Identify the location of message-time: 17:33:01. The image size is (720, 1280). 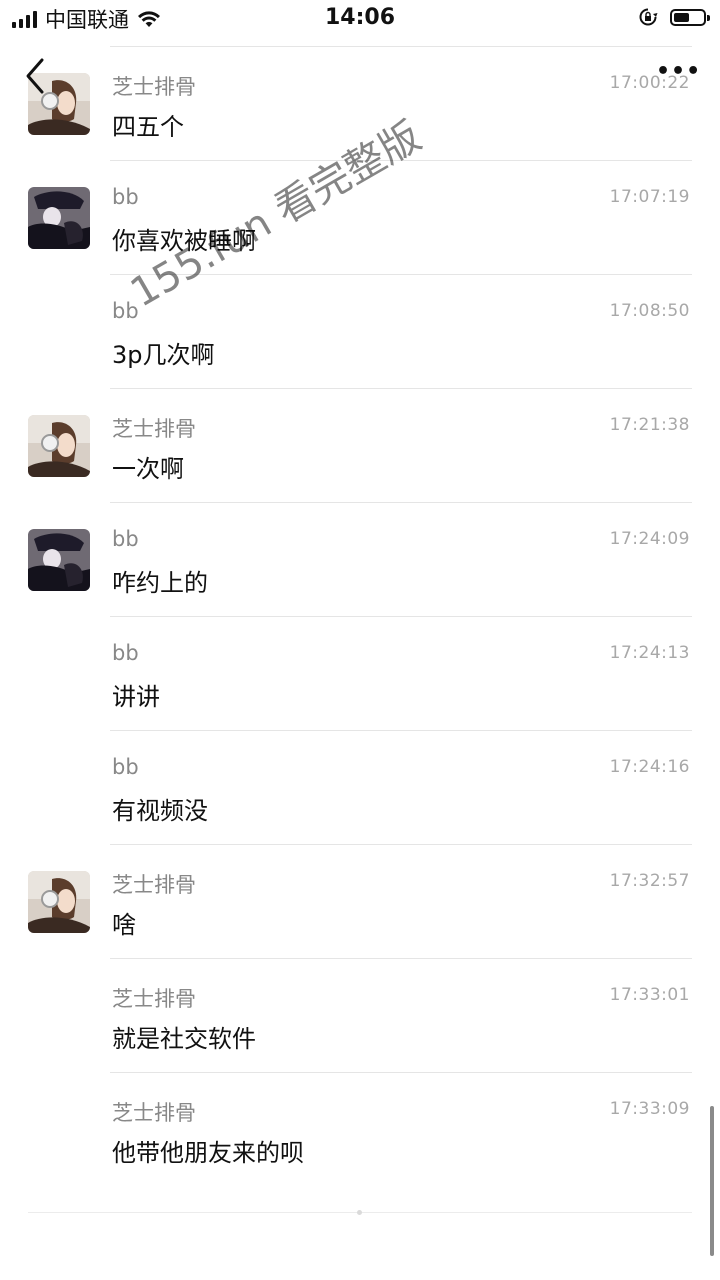
(649, 995).